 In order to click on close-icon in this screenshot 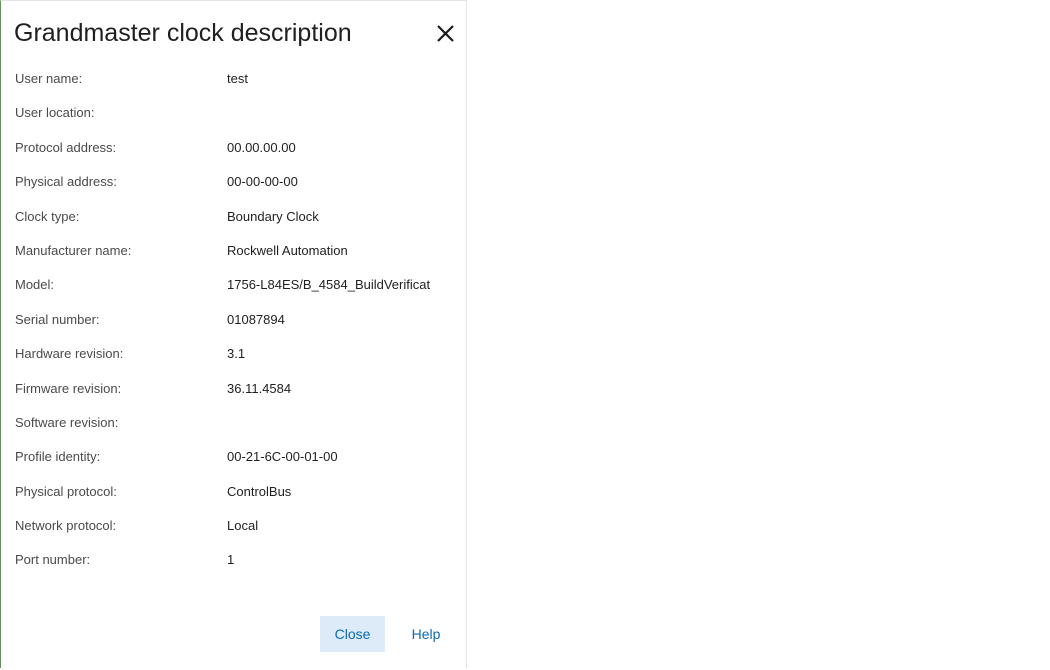, I will do `click(446, 34)`.